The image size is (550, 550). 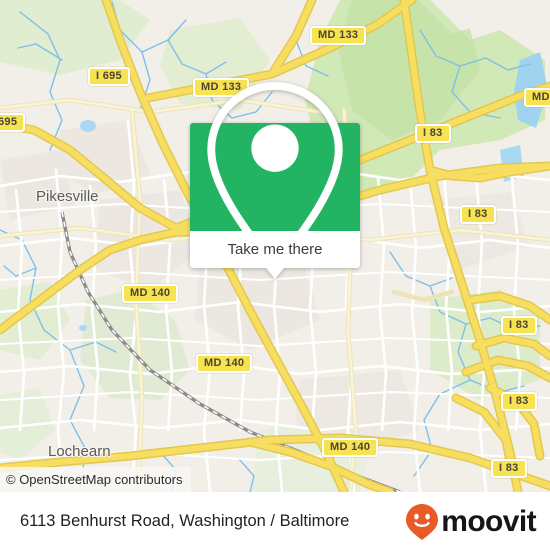 I want to click on location-popup-card: Take me there, so click(x=275, y=180).